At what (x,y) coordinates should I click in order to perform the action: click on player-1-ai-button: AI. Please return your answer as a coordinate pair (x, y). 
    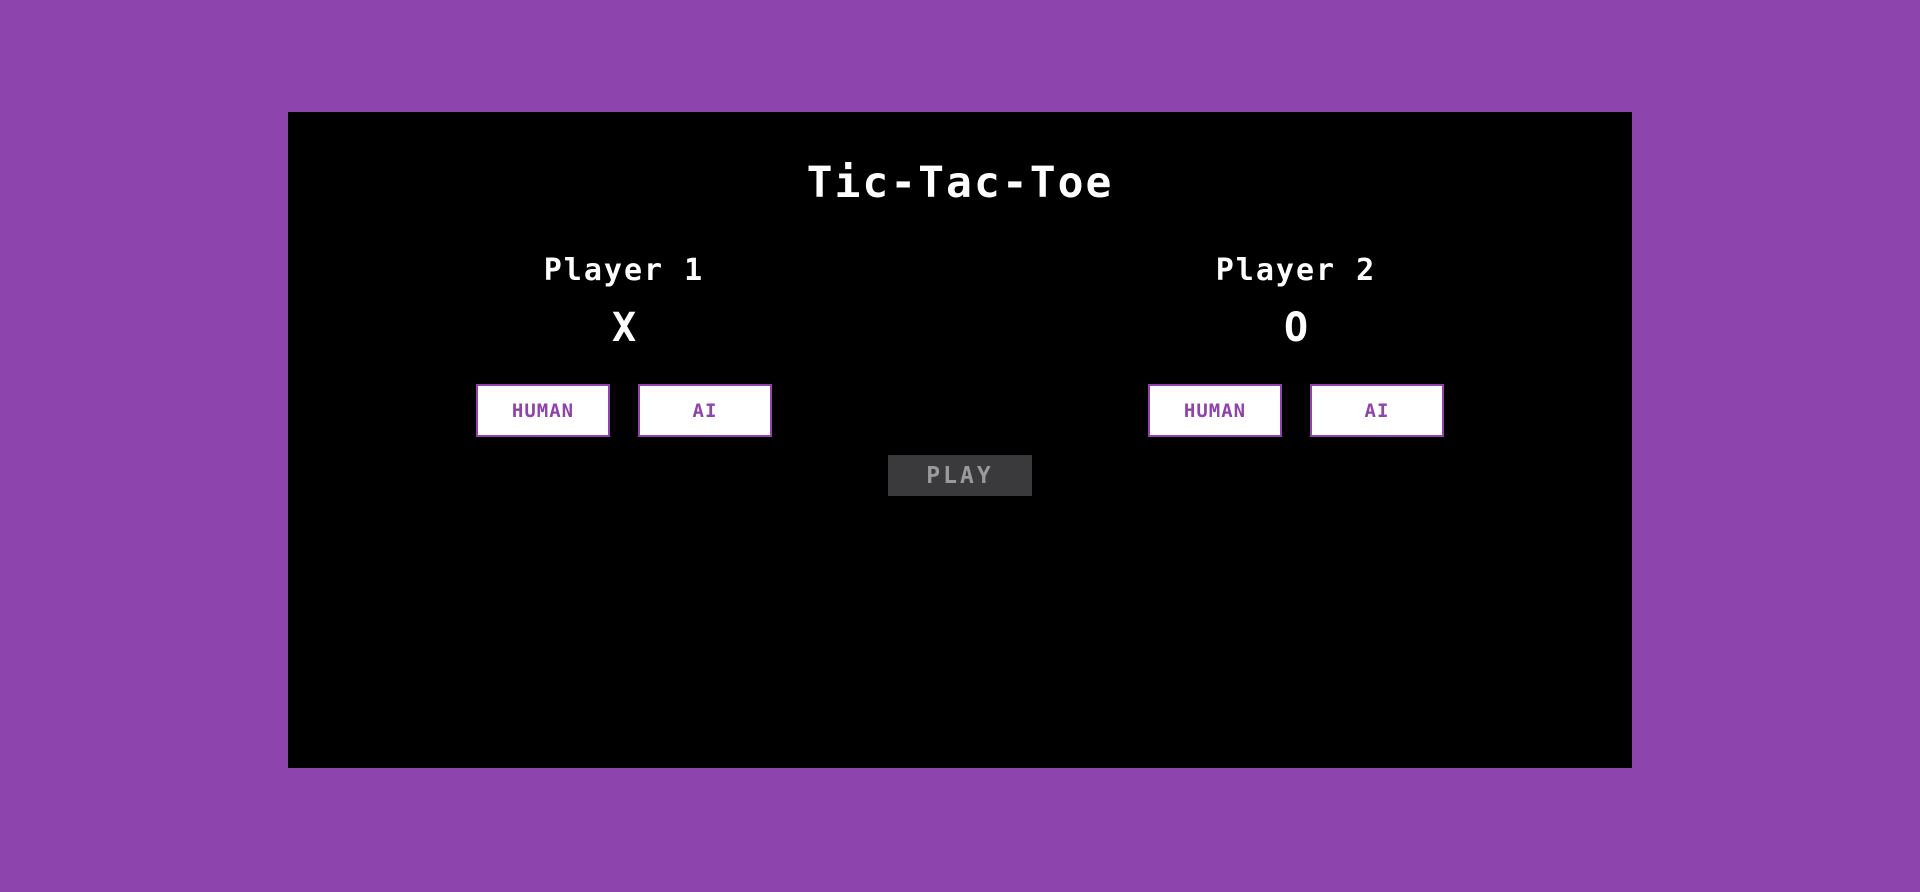
    Looking at the image, I should click on (705, 410).